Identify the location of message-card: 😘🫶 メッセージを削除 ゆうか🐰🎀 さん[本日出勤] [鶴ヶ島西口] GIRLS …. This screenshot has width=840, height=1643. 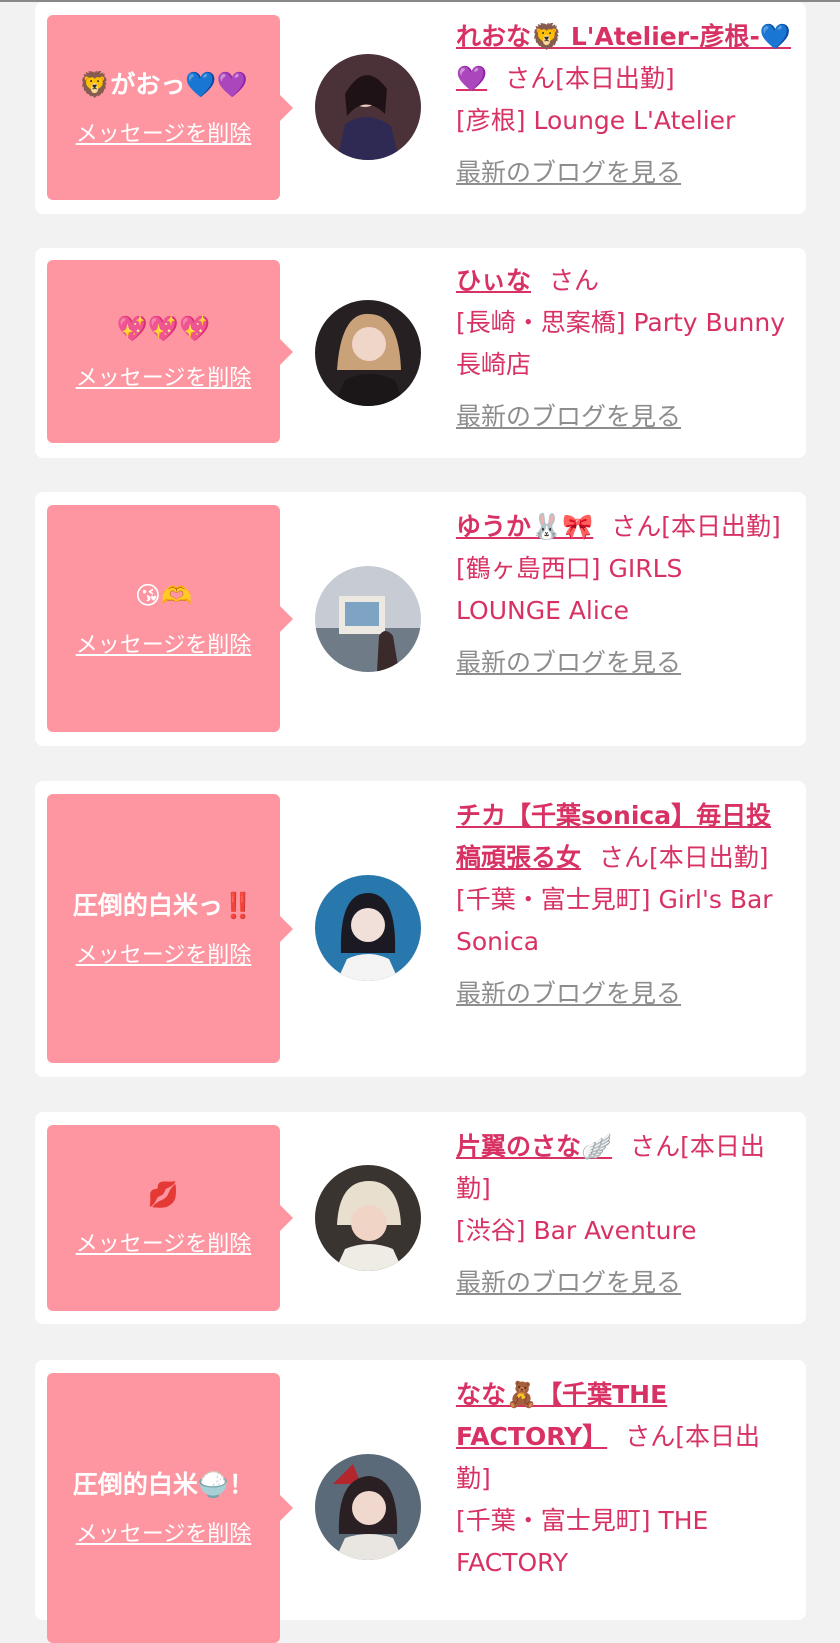
(420, 619).